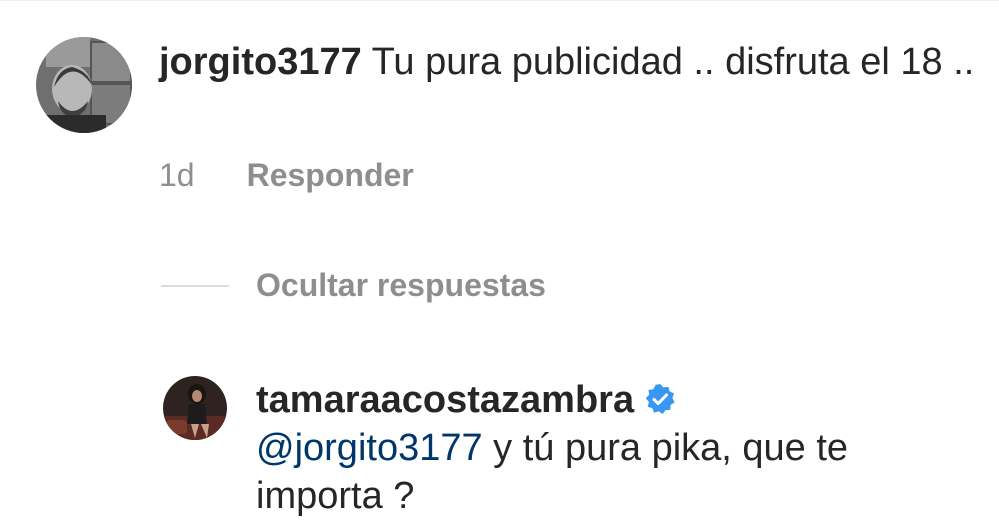 The image size is (999, 530). What do you see at coordinates (401, 285) in the screenshot?
I see `hide-replies-label: Ocultar respuestas` at bounding box center [401, 285].